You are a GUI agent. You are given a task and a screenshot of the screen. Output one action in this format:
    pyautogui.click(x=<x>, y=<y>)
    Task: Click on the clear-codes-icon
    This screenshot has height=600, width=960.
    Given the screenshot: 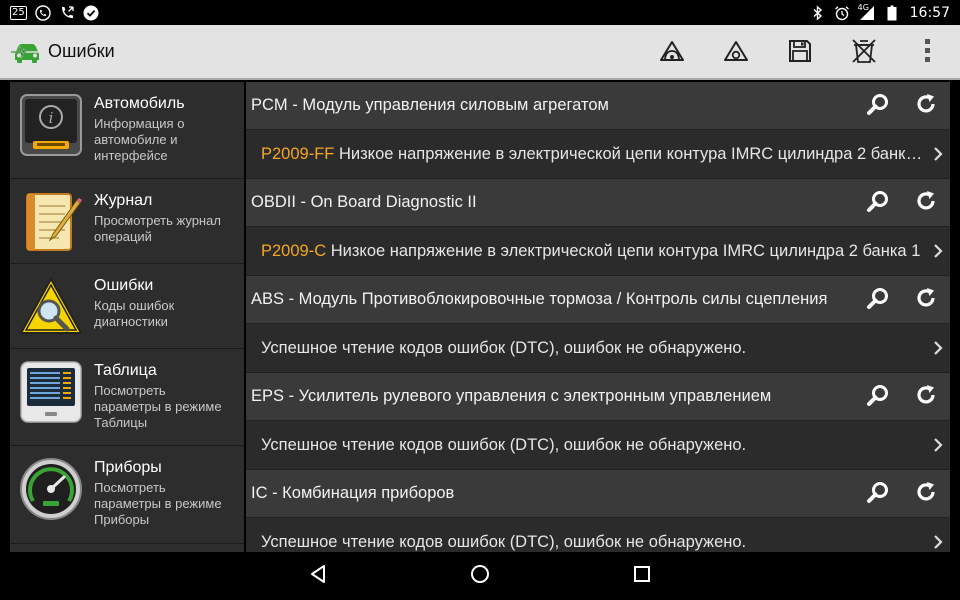 What is the action you would take?
    pyautogui.click(x=864, y=53)
    